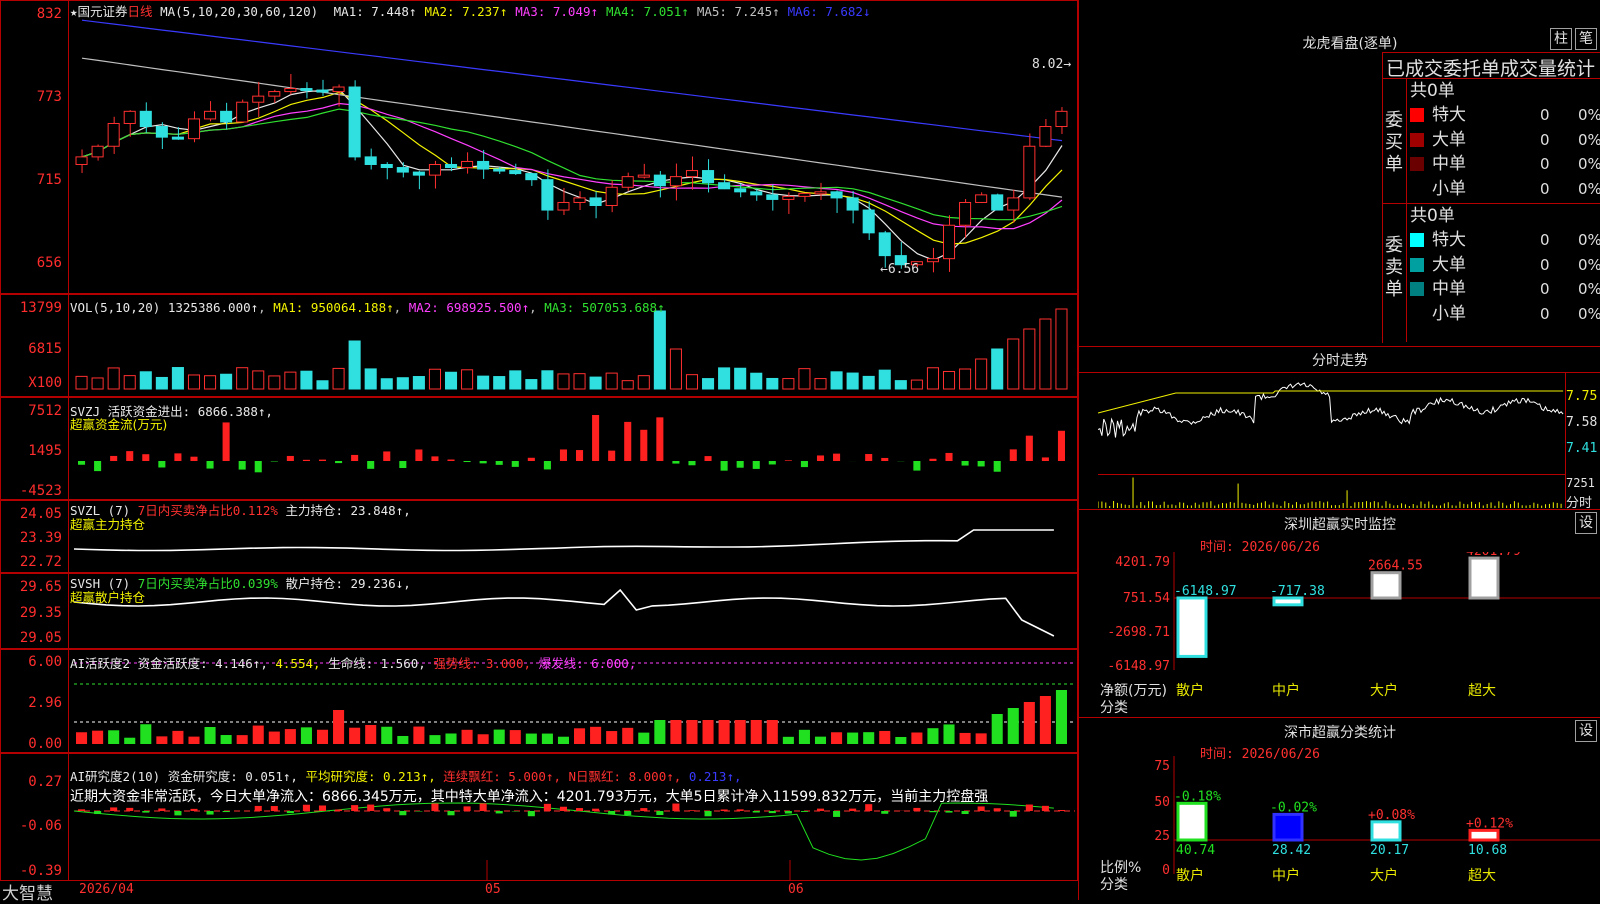 Image resolution: width=1600 pixels, height=904 pixels. Describe the element at coordinates (1505, 189) in the screenshot. I see `buy-row-4: 小单00%` at that location.